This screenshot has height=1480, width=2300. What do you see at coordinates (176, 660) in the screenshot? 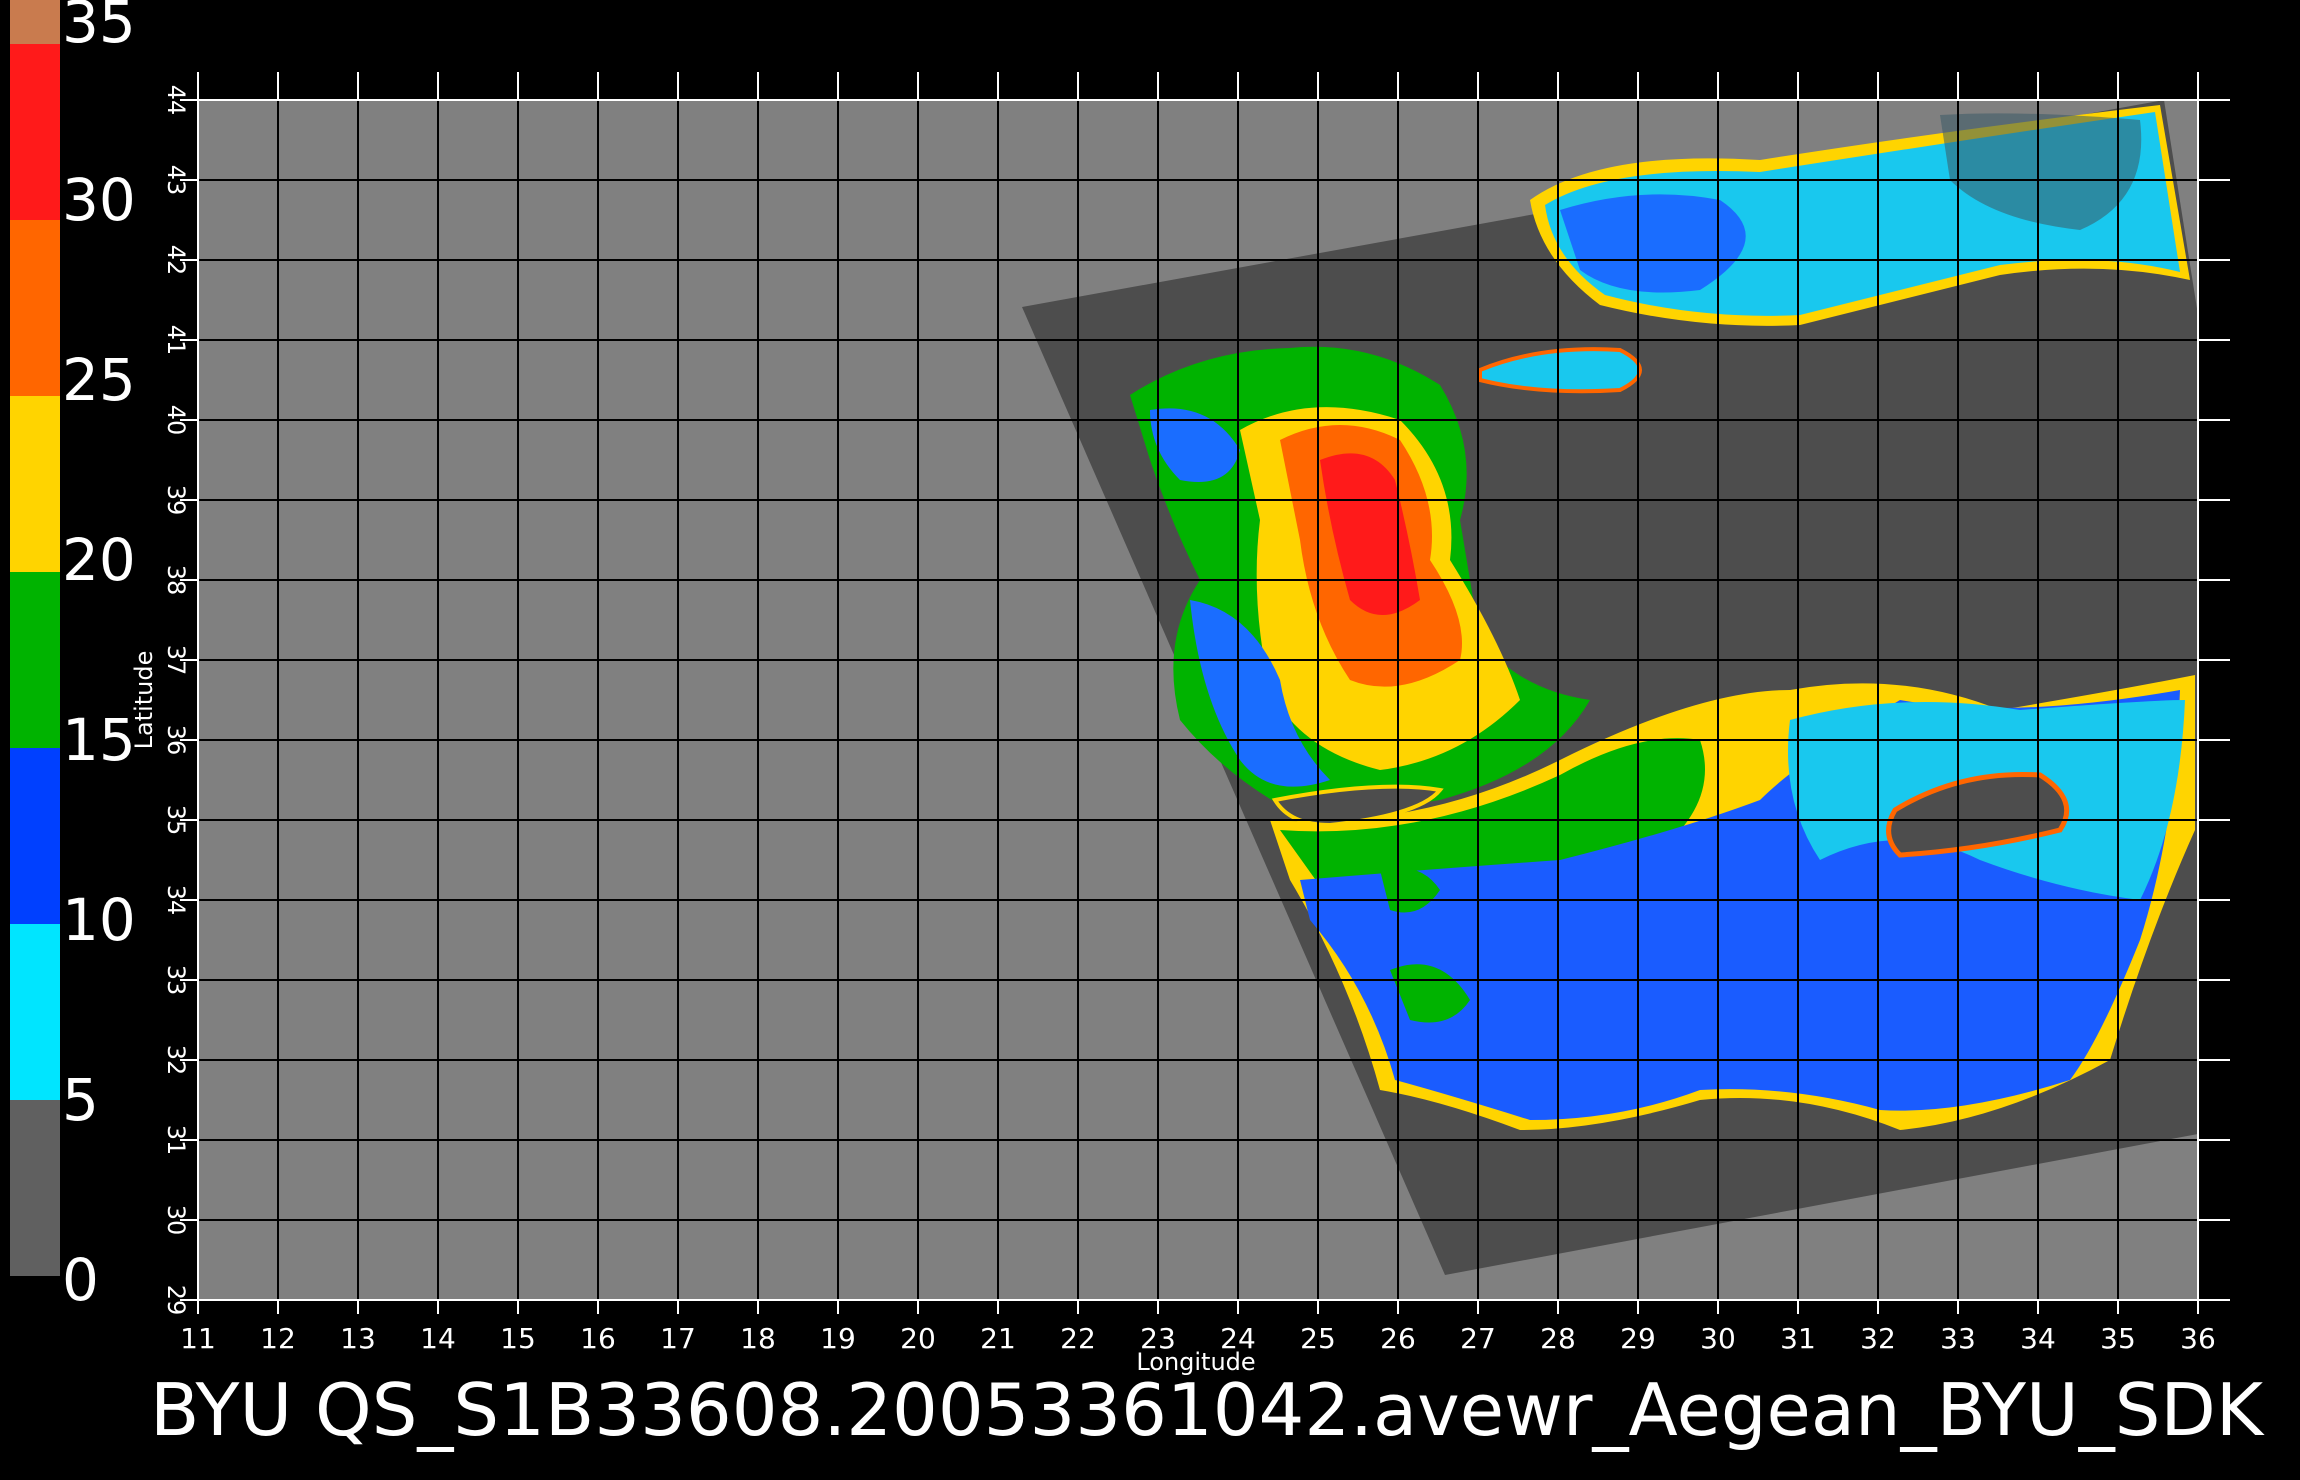
I see `y-tick-label: 37` at bounding box center [176, 660].